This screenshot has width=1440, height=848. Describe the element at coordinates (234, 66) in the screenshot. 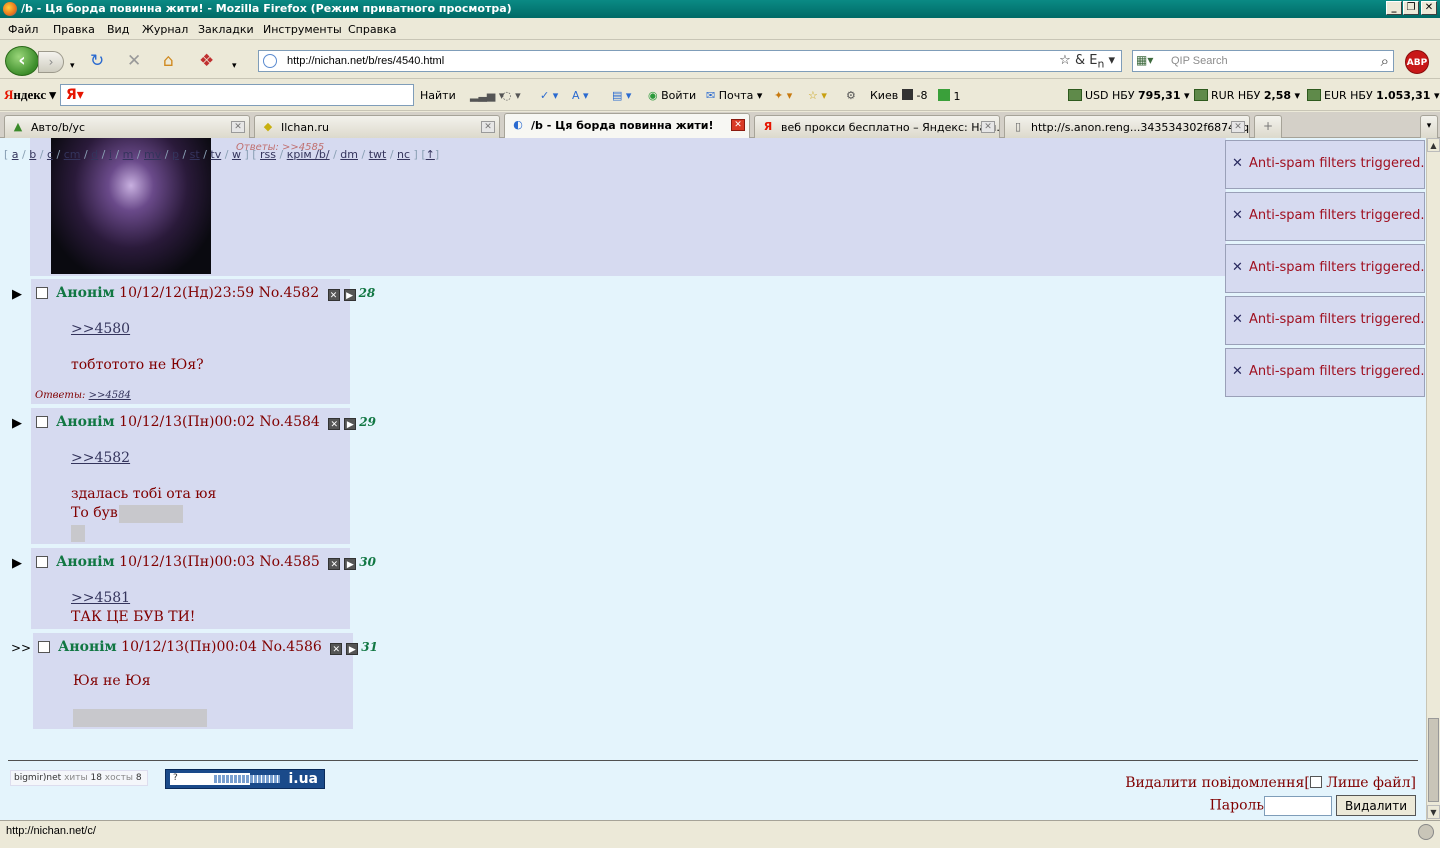

I see `dropdown-icon: ▾` at that location.